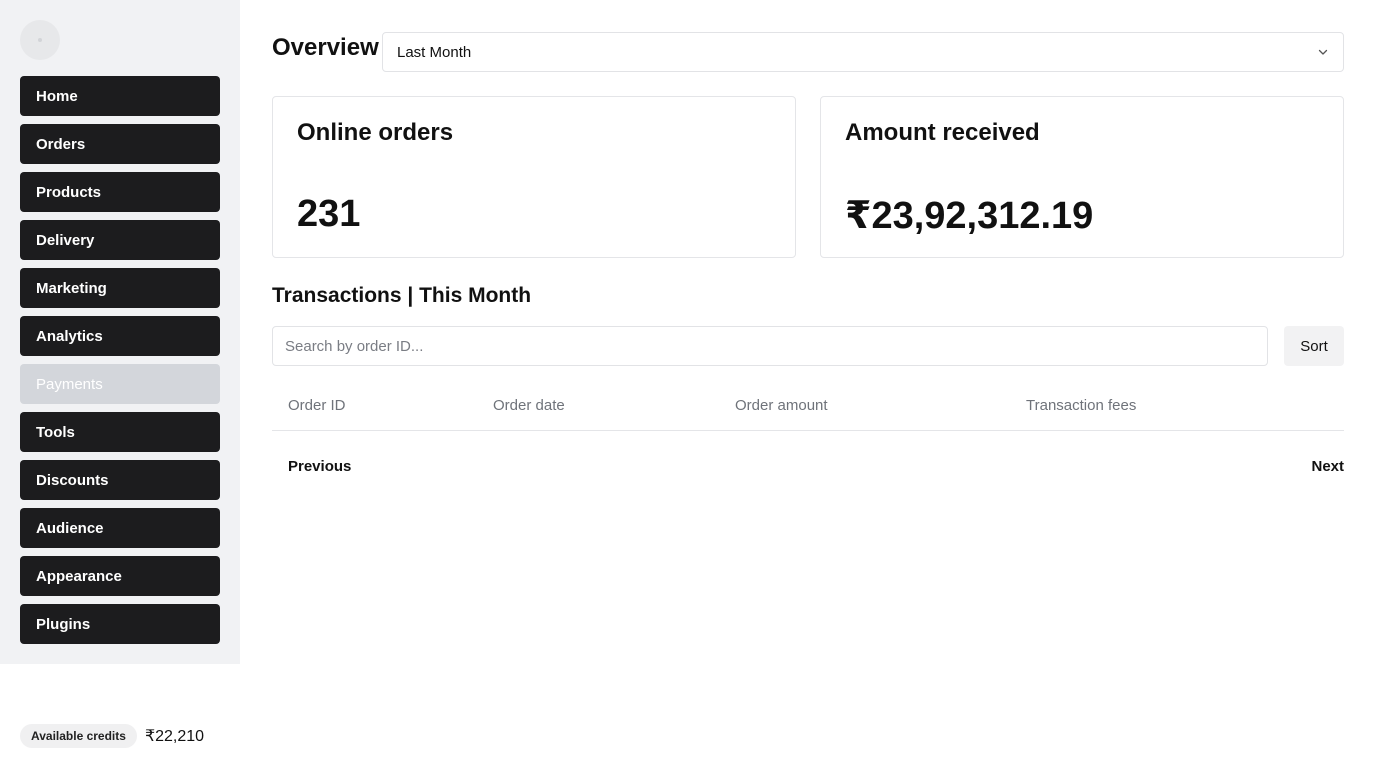 This screenshot has height=768, width=1376. I want to click on sidebar-item-audience: Audience, so click(120, 528).